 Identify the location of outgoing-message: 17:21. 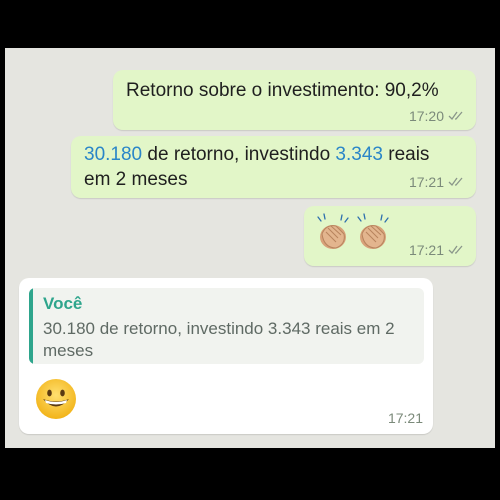
(390, 236).